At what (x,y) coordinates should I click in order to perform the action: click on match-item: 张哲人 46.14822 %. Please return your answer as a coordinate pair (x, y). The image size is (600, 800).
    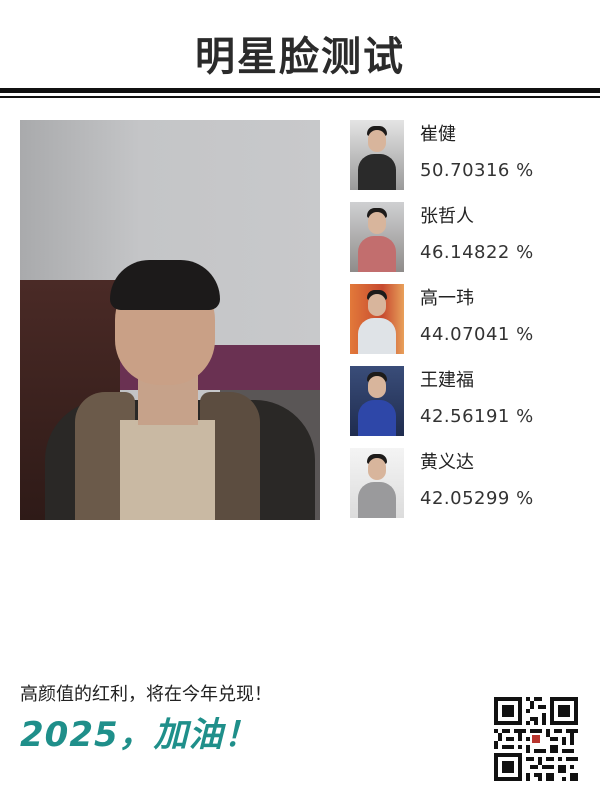
    Looking at the image, I should click on (465, 237).